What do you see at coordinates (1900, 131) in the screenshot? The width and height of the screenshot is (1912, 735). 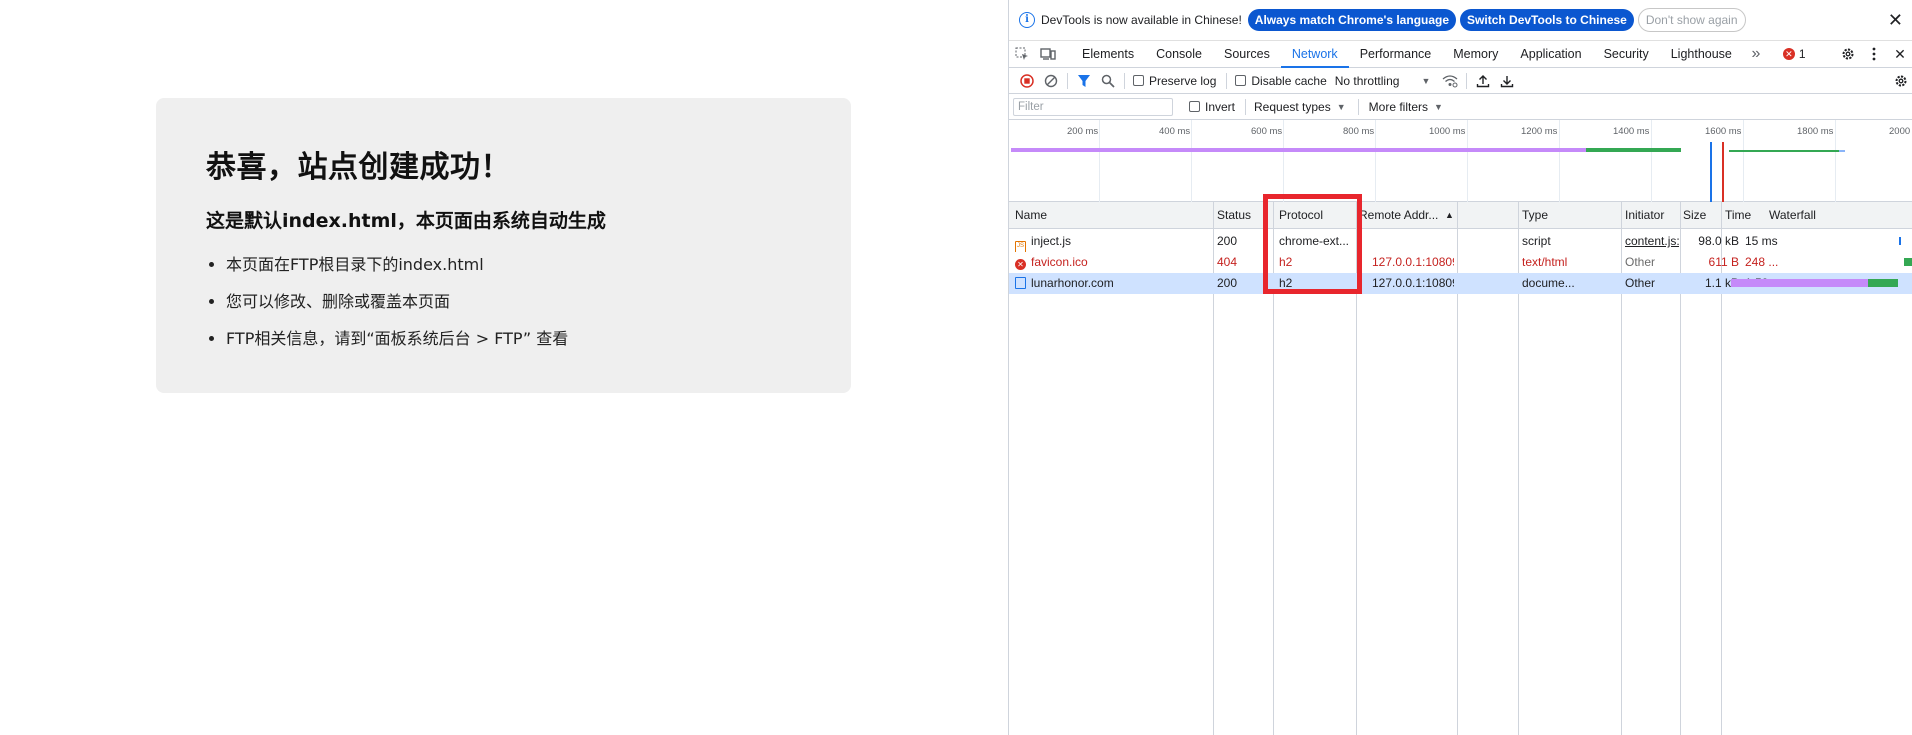 I see `timeline-tick: 2000` at bounding box center [1900, 131].